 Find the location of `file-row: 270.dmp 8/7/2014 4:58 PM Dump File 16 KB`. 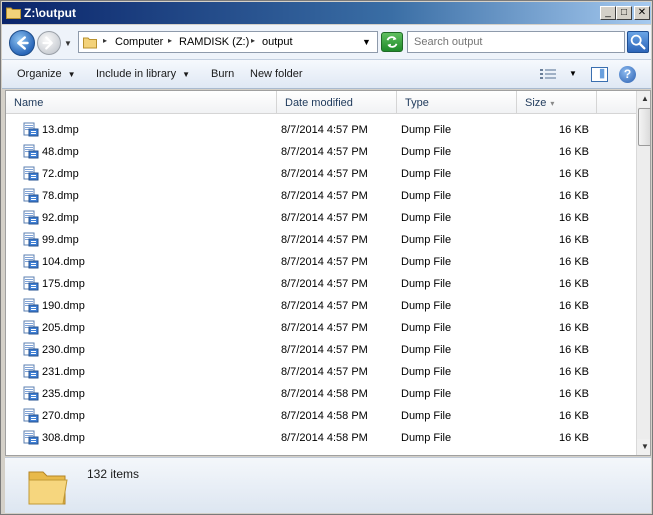

file-row: 270.dmp 8/7/2014 4:58 PM Dump File 16 KB is located at coordinates (321, 416).